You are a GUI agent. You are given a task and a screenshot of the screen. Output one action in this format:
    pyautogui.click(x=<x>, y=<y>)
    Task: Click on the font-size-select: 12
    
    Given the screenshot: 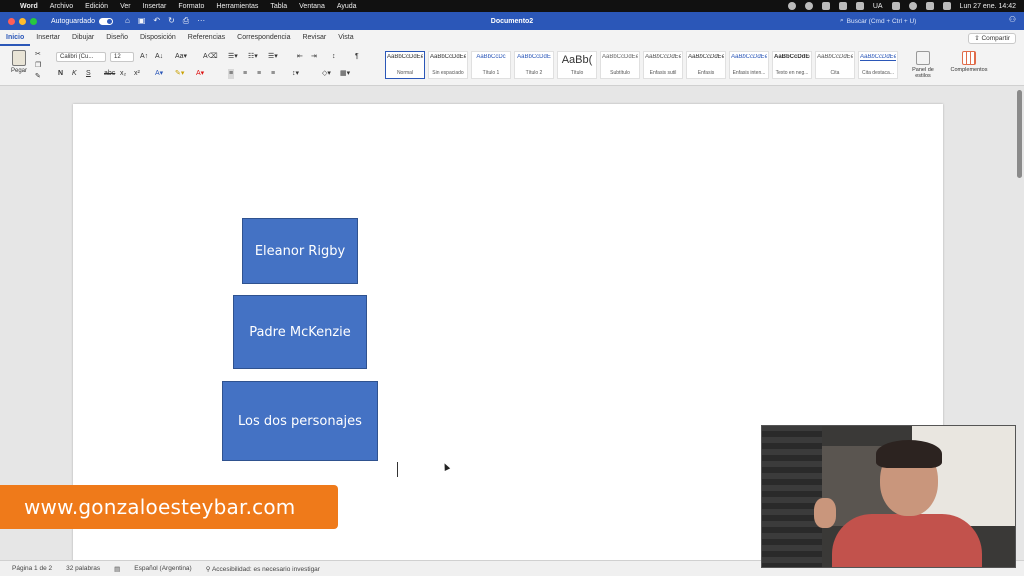 What is the action you would take?
    pyautogui.click(x=122, y=57)
    